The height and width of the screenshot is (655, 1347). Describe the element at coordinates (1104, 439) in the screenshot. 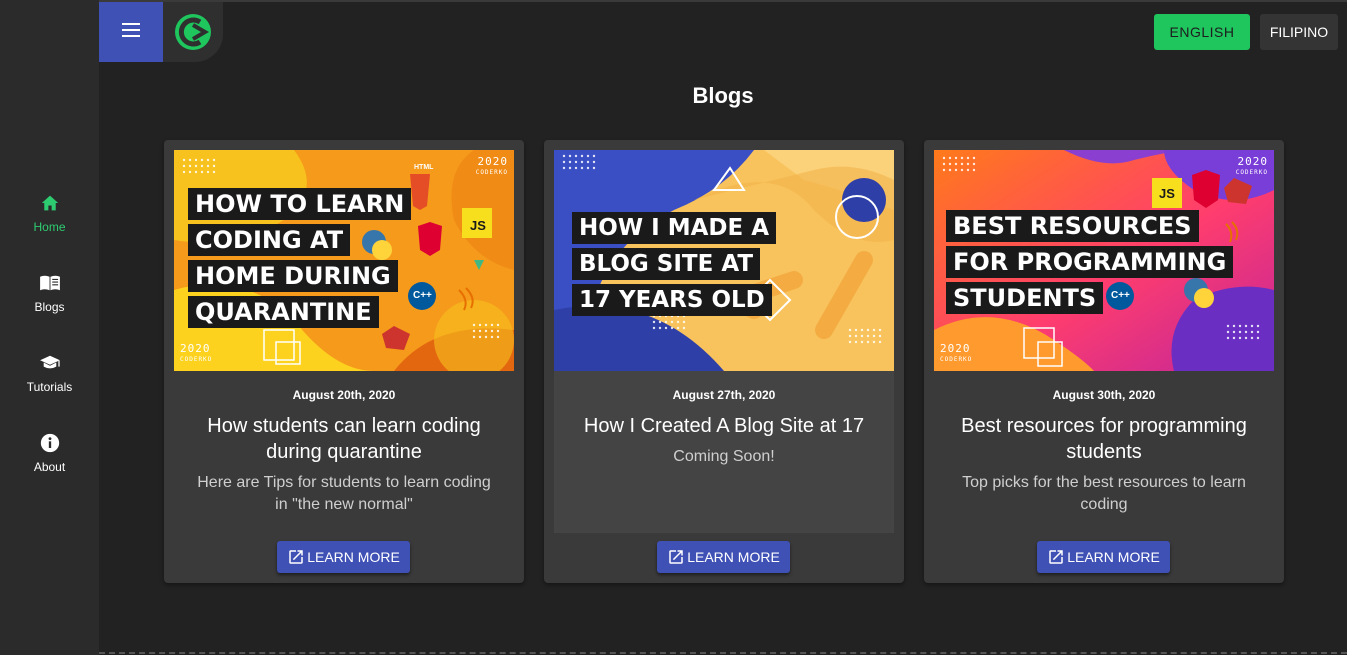

I see `blog-title: Best resources for programming students` at that location.